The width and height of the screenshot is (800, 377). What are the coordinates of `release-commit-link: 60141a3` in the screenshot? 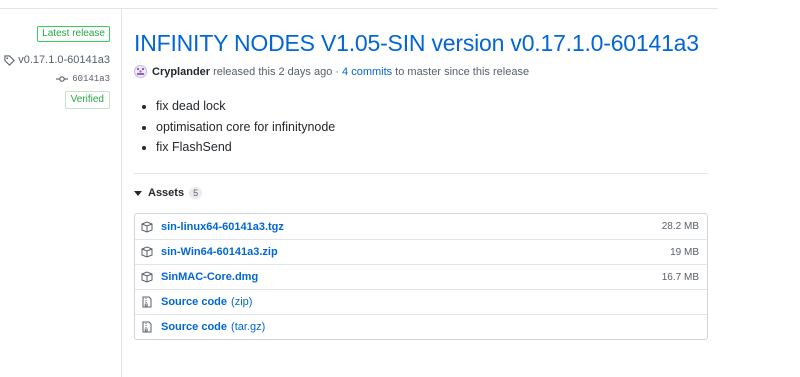 It's located at (83, 79).